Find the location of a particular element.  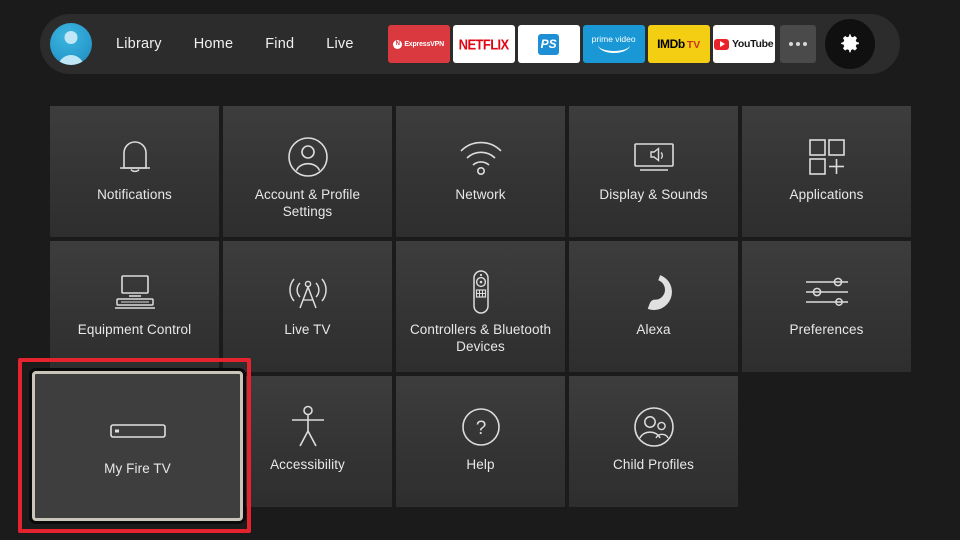

monitor-keyboard-icon is located at coordinates (134, 292).